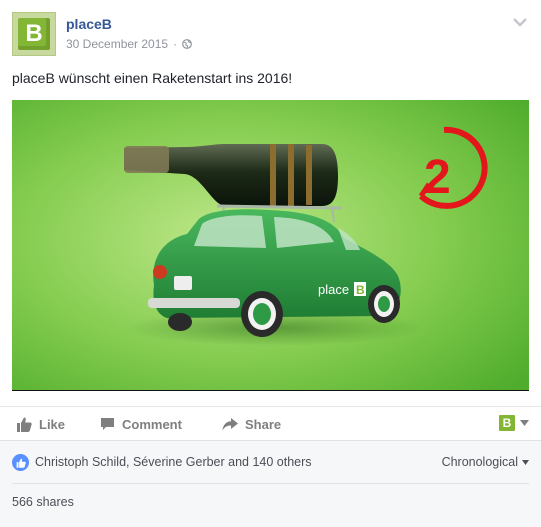 The image size is (541, 527). What do you see at coordinates (52, 424) in the screenshot?
I see `like-label: Like` at bounding box center [52, 424].